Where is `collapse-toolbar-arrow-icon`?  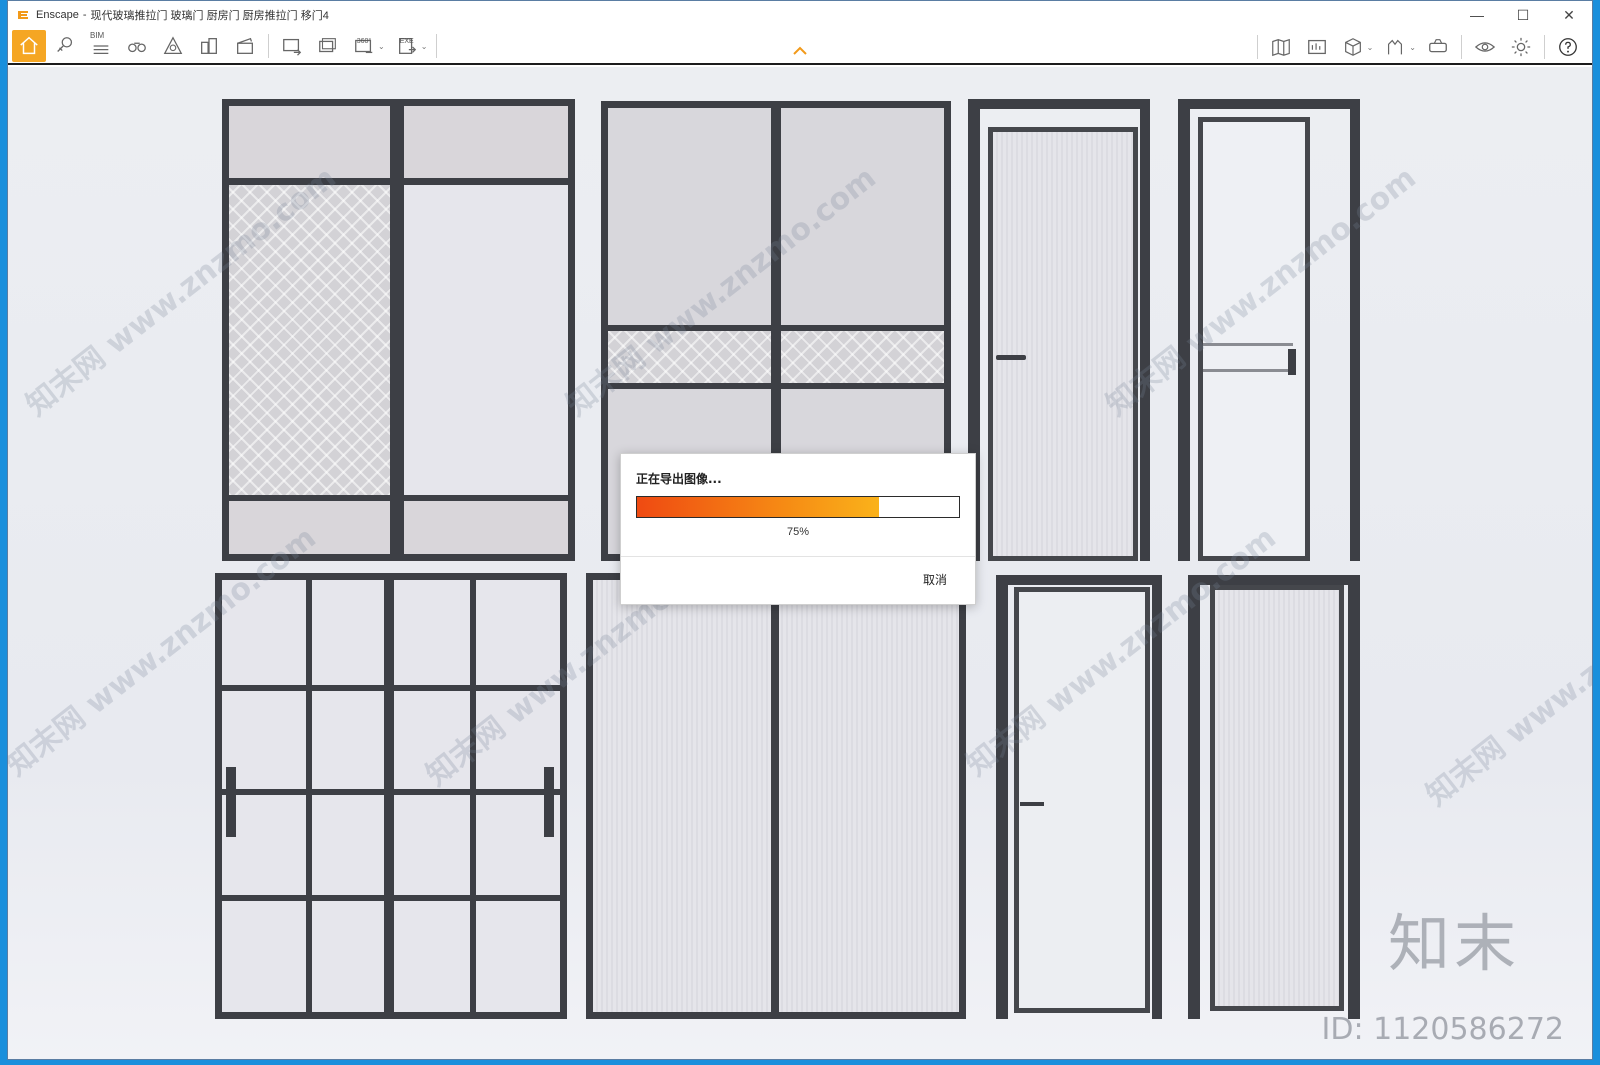 collapse-toolbar-arrow-icon is located at coordinates (800, 51).